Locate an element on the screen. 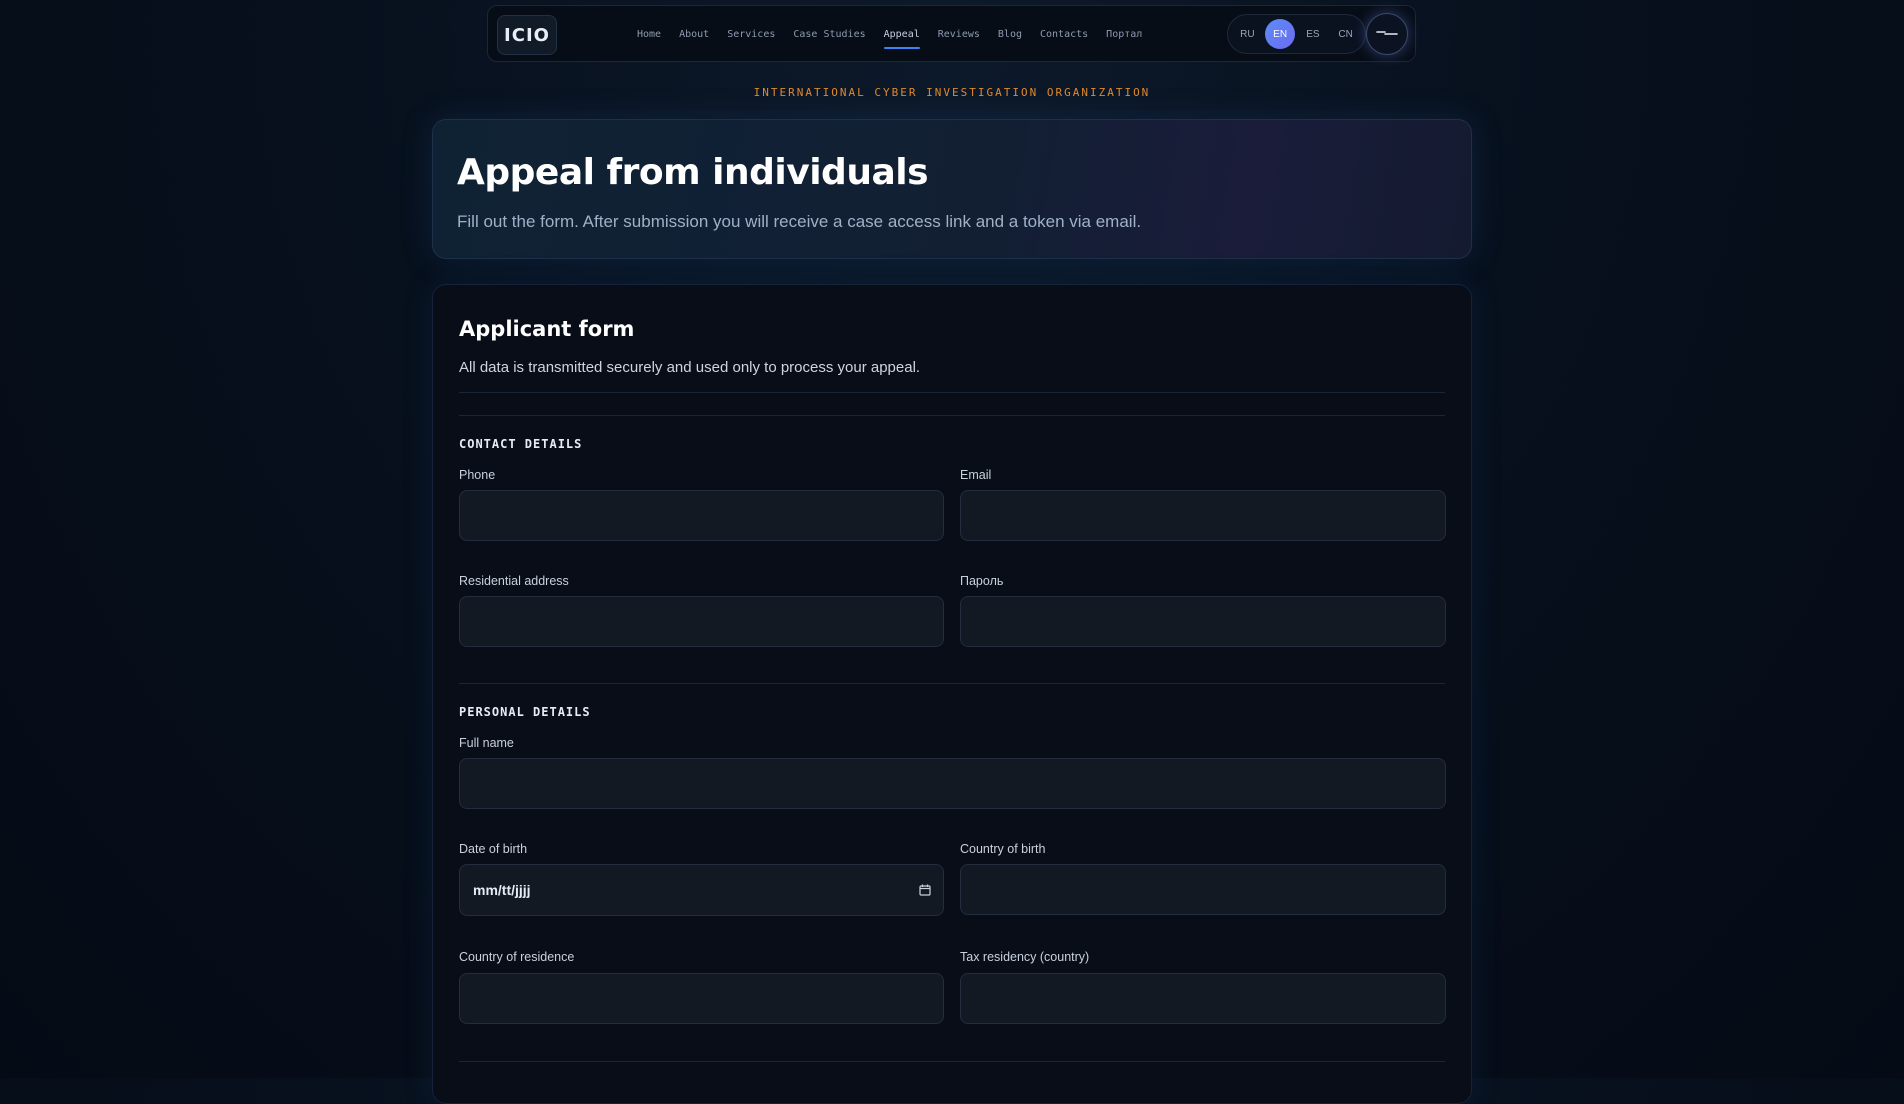 The image size is (1904, 1104). phone-input is located at coordinates (701, 515).